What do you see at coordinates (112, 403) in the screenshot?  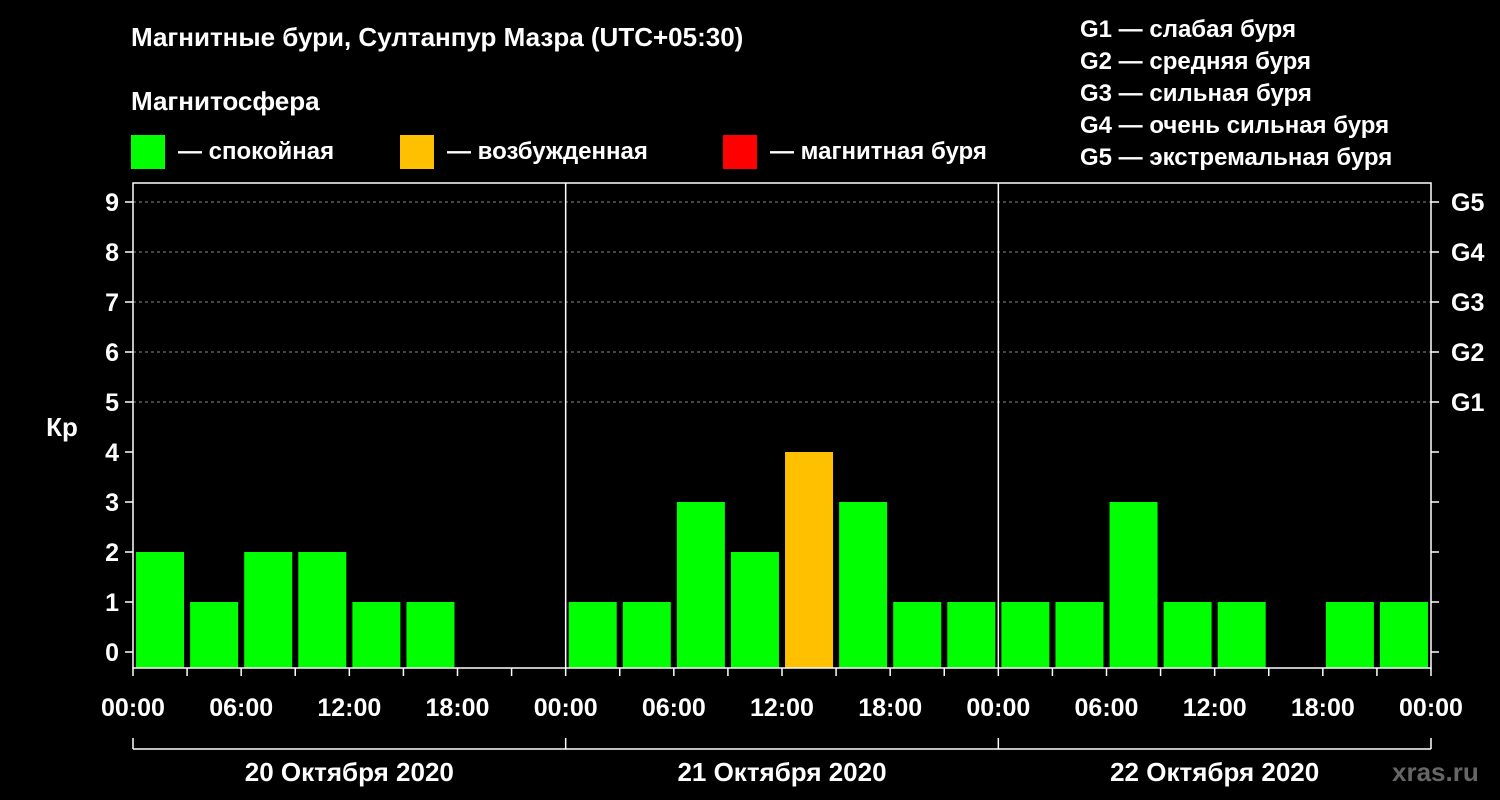 I see `y-tick-label-5: 5` at bounding box center [112, 403].